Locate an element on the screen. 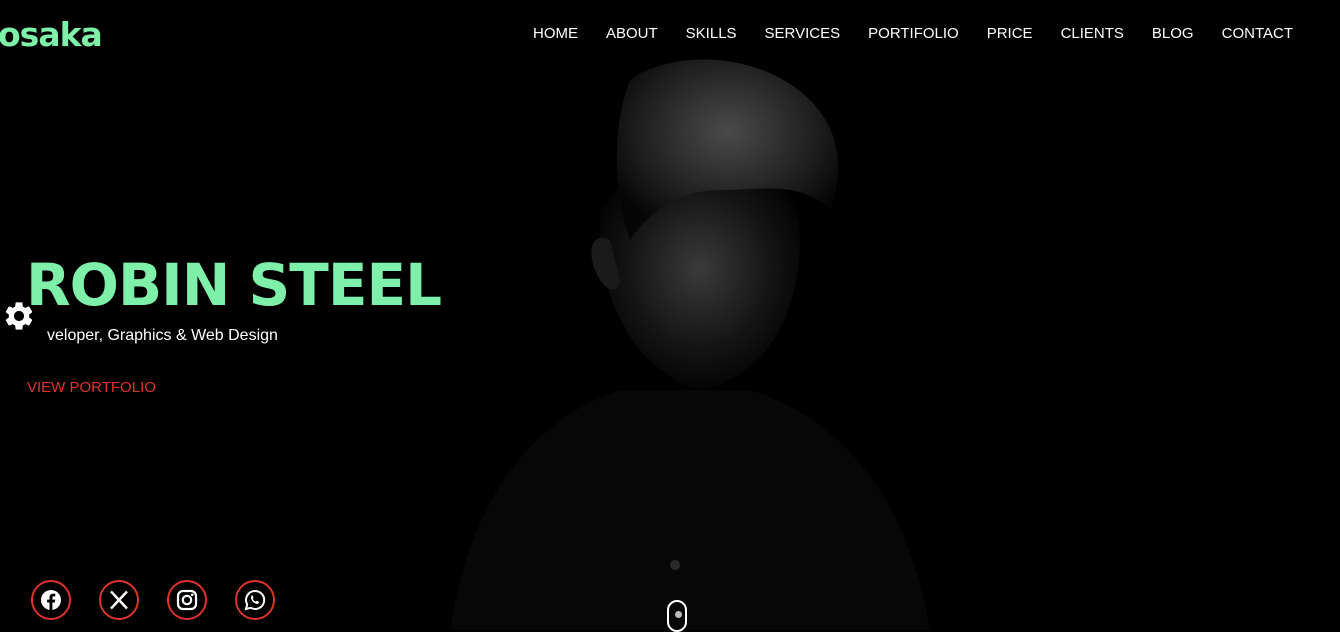 The height and width of the screenshot is (632, 1340). nav-item-about: ABOUT is located at coordinates (632, 33).